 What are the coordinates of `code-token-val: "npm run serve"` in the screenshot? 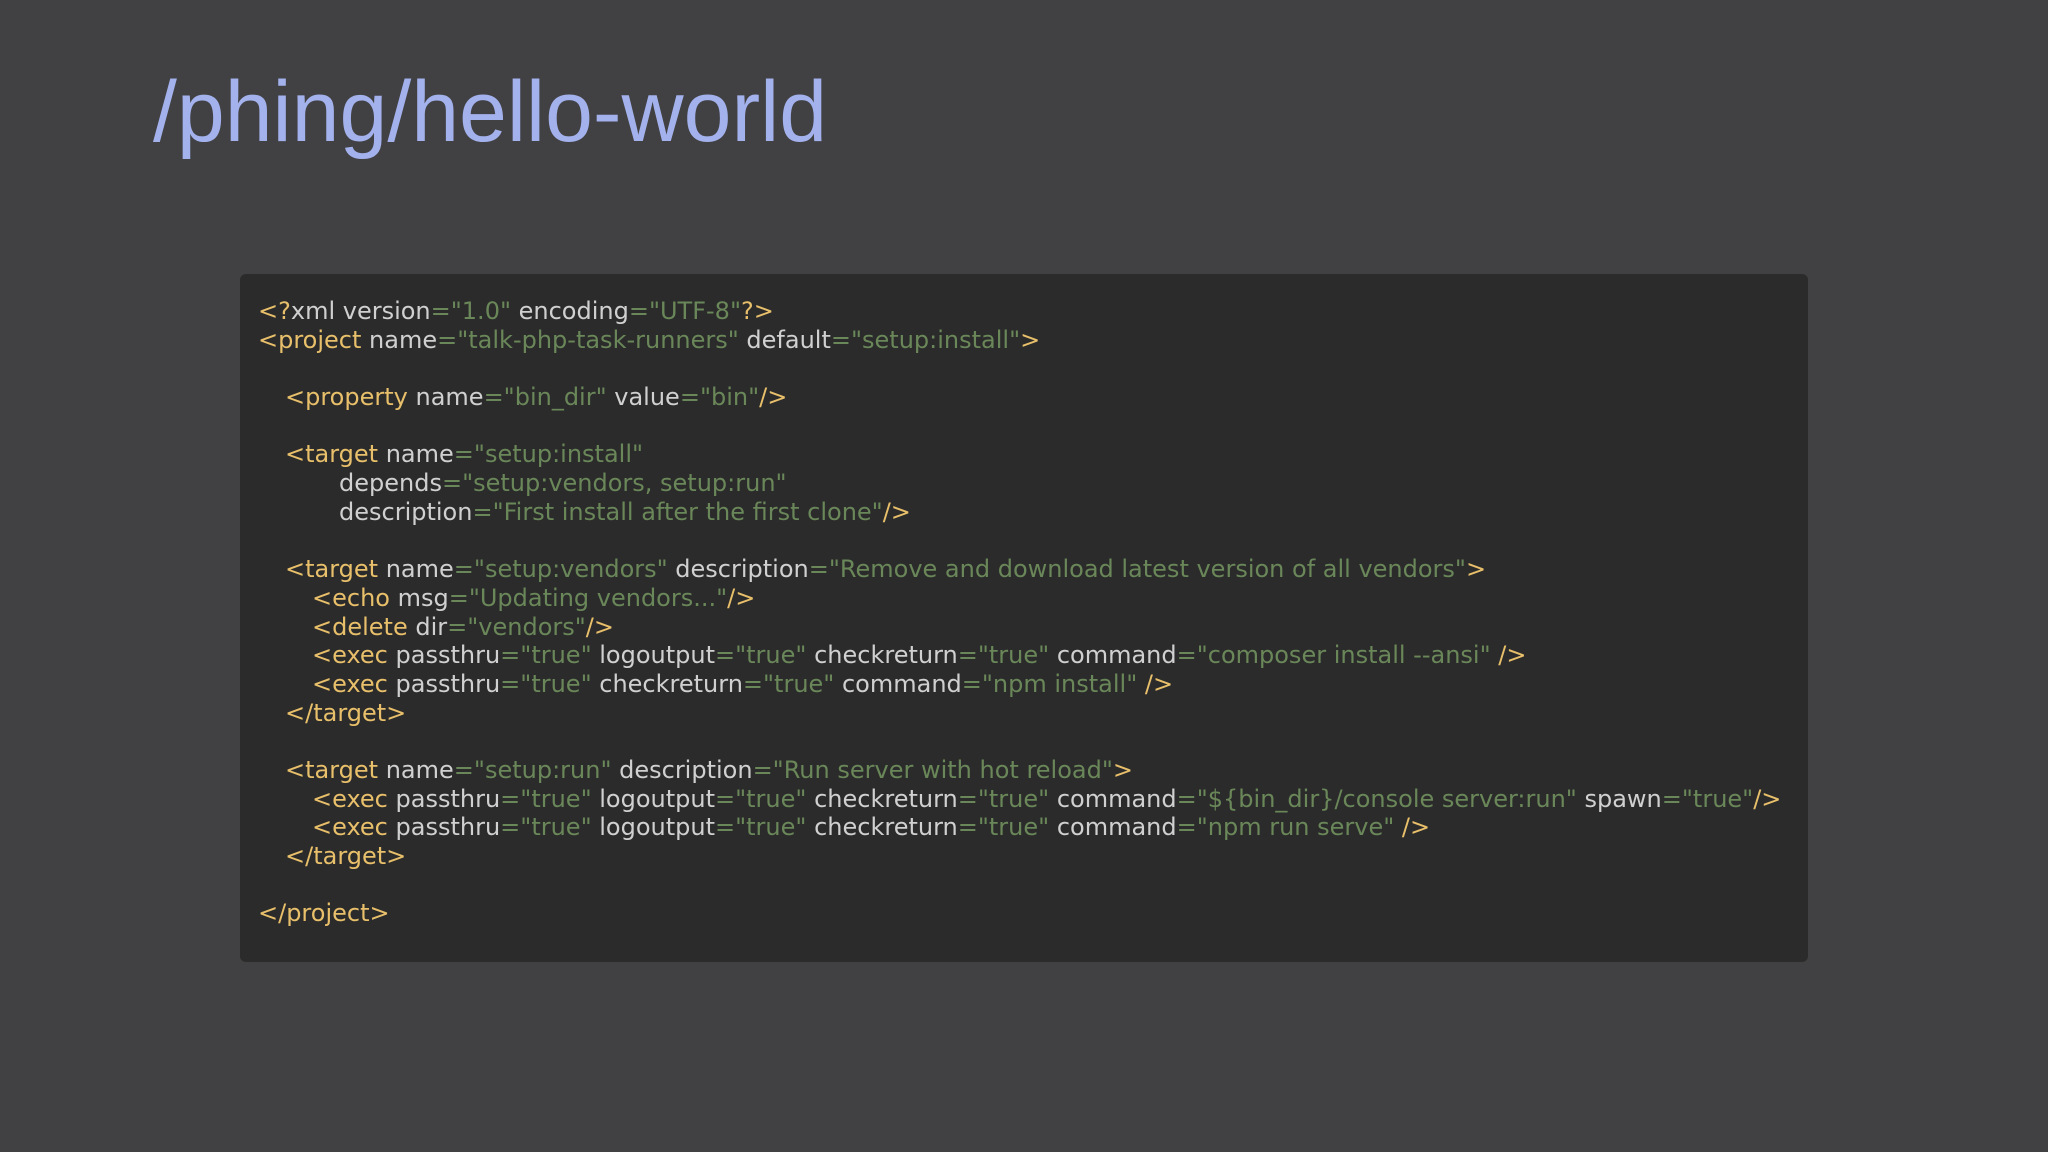 It's located at (1295, 827).